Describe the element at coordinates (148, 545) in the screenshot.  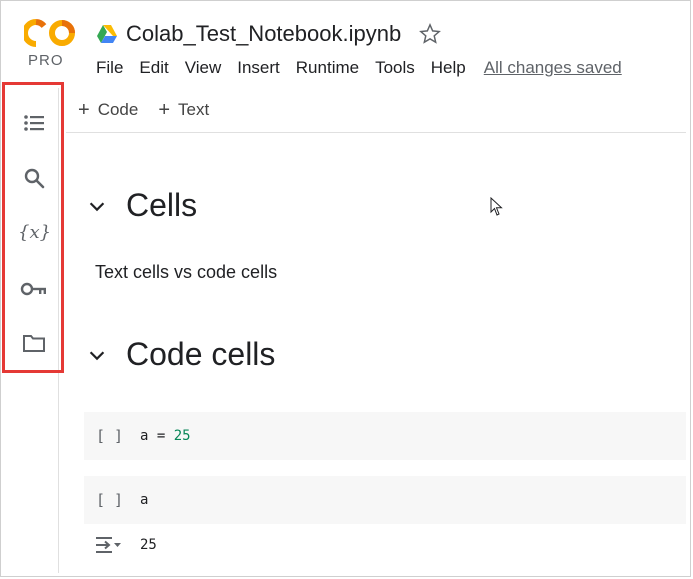
I see `output-text: 25` at that location.